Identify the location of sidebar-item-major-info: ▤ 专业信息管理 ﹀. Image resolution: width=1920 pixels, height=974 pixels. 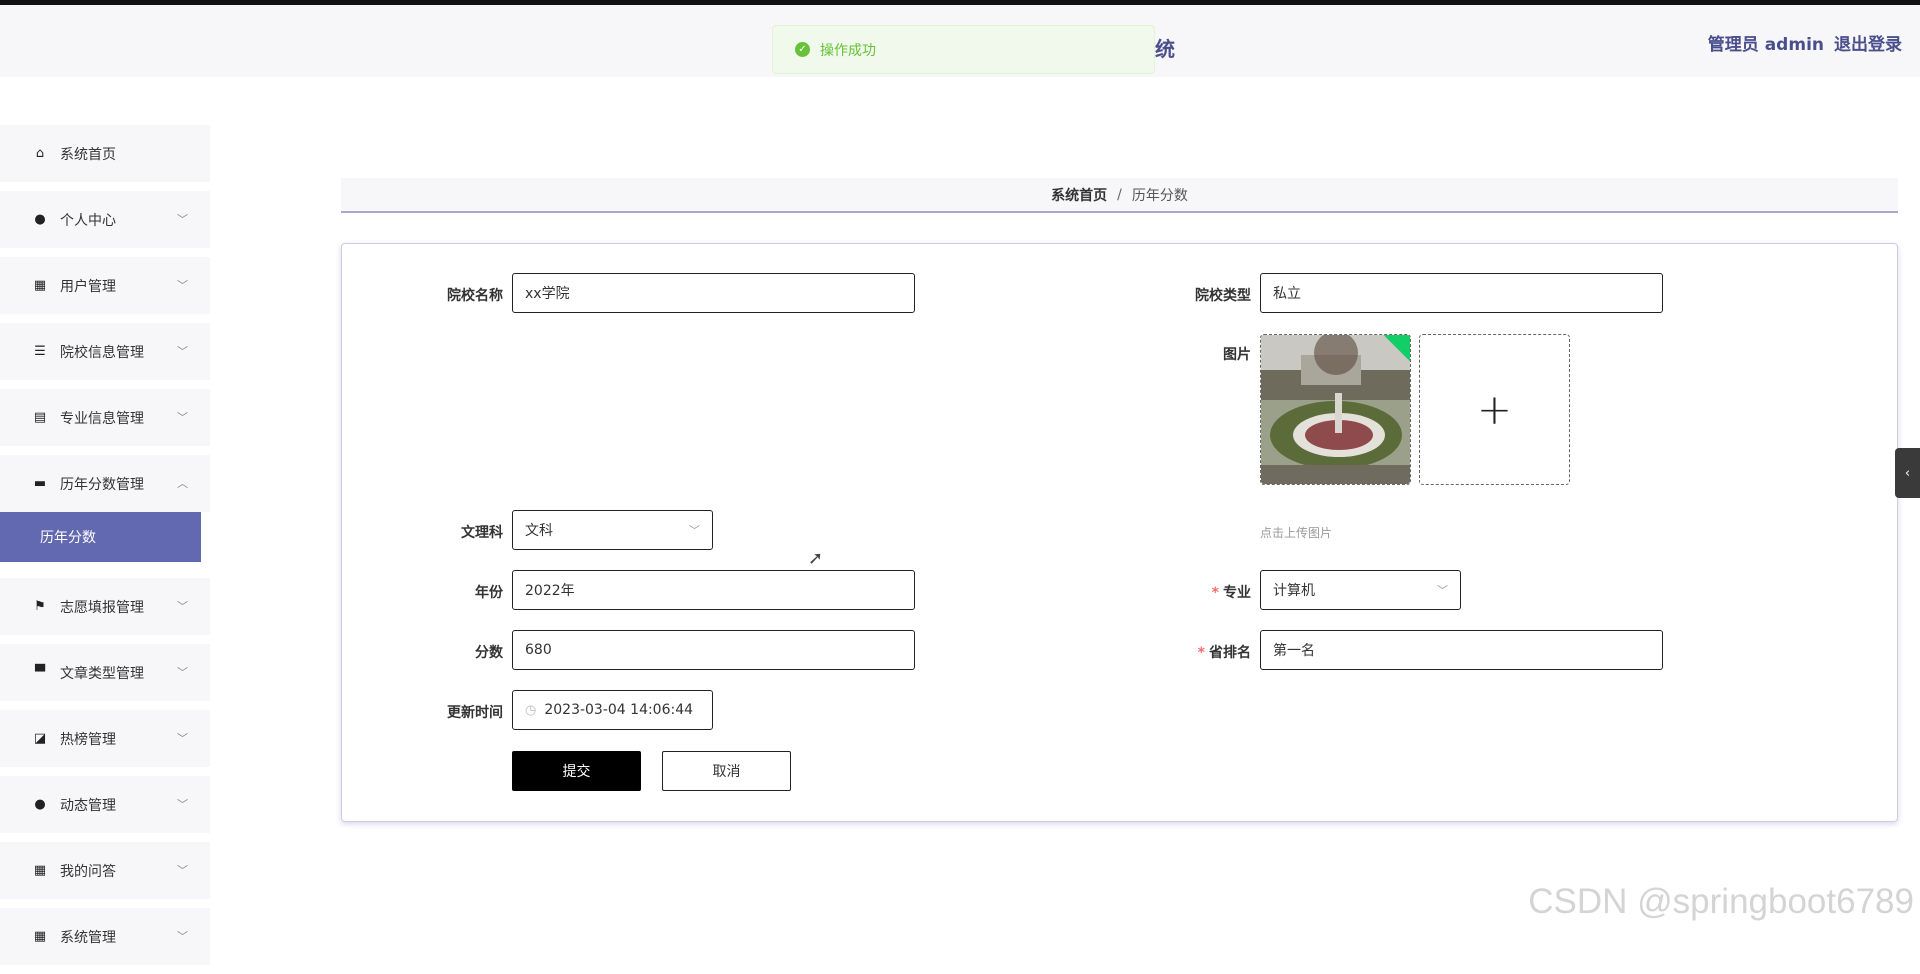
(105, 417).